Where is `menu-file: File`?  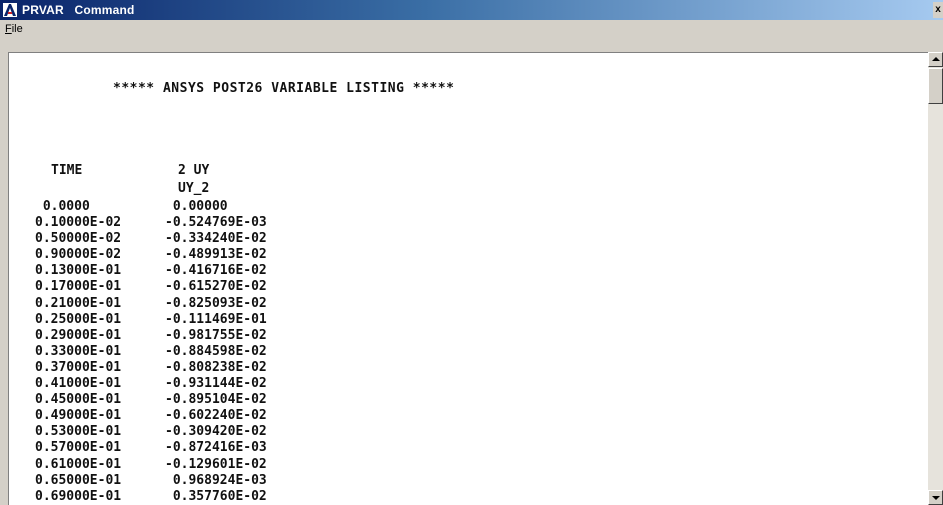
menu-file: File is located at coordinates (14, 29).